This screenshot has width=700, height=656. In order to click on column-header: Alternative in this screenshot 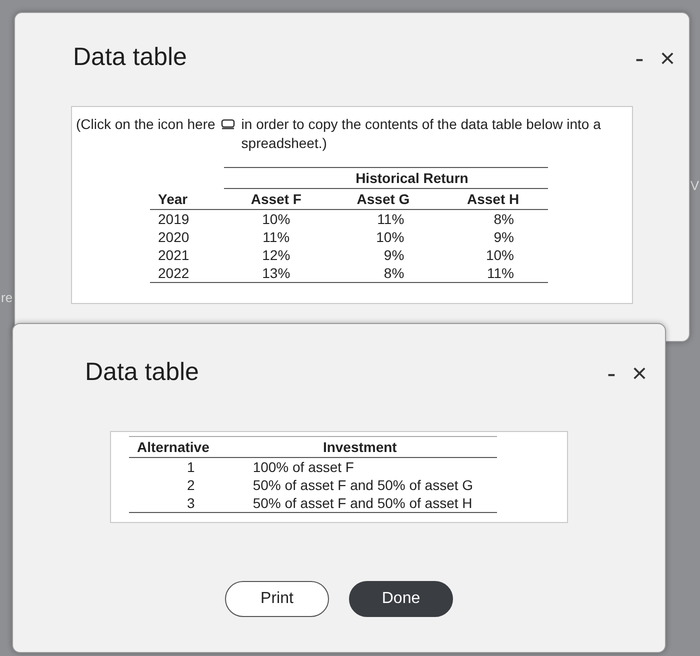, I will do `click(176, 447)`.